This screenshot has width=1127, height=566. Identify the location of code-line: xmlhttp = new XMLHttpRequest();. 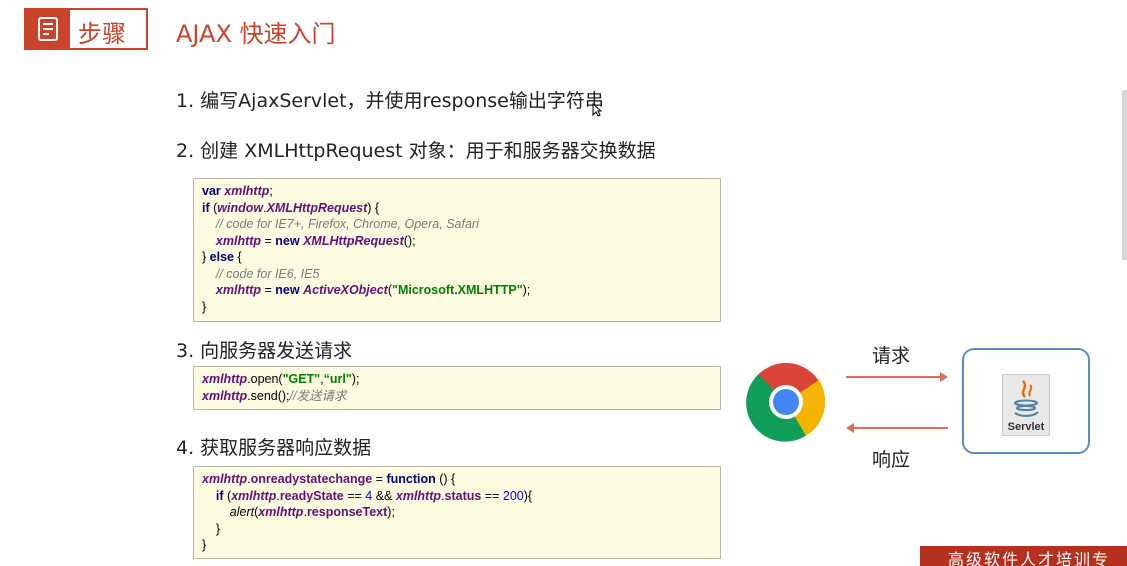
(315, 240).